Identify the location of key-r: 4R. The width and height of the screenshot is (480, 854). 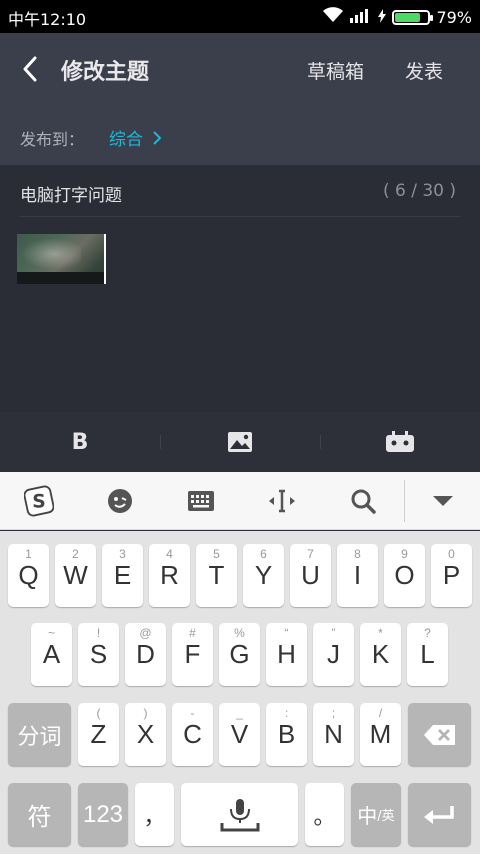
(169, 575).